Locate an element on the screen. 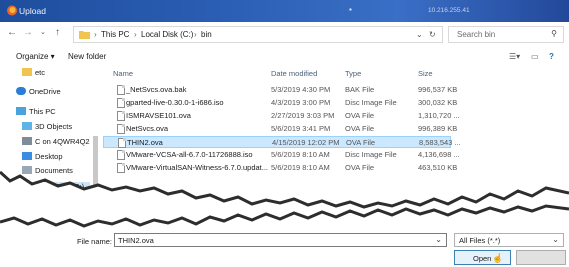  file-name: _NetSvcs.ova.bak is located at coordinates (156, 89).